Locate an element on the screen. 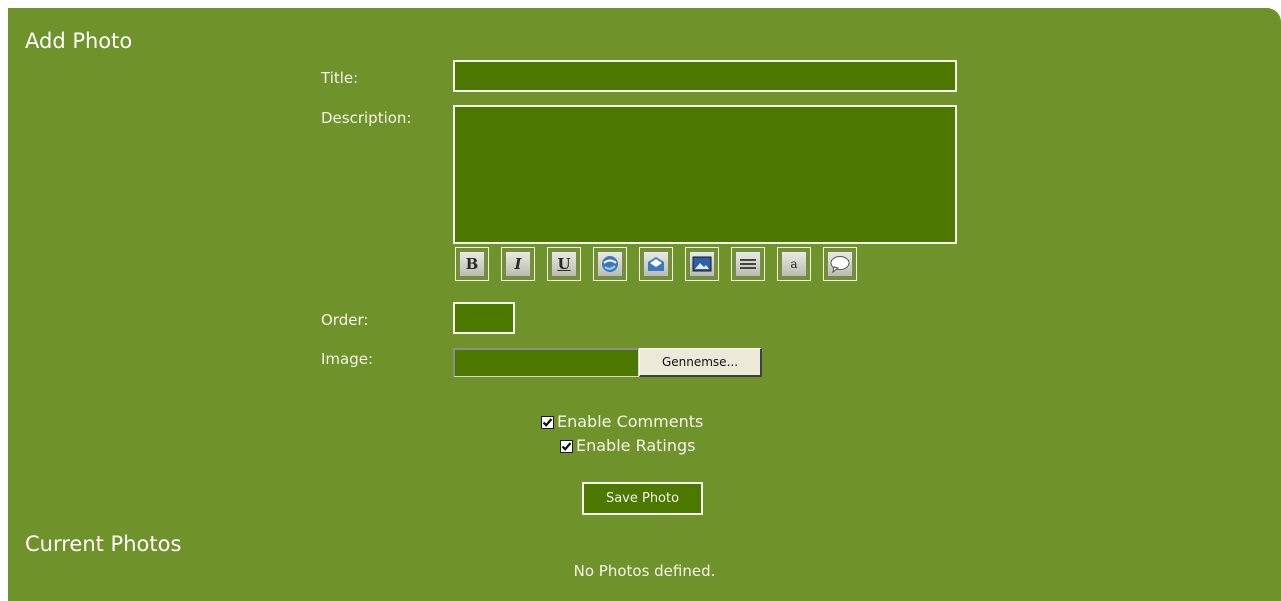 This screenshot has height=601, width=1281. bold-button: B is located at coordinates (472, 264).